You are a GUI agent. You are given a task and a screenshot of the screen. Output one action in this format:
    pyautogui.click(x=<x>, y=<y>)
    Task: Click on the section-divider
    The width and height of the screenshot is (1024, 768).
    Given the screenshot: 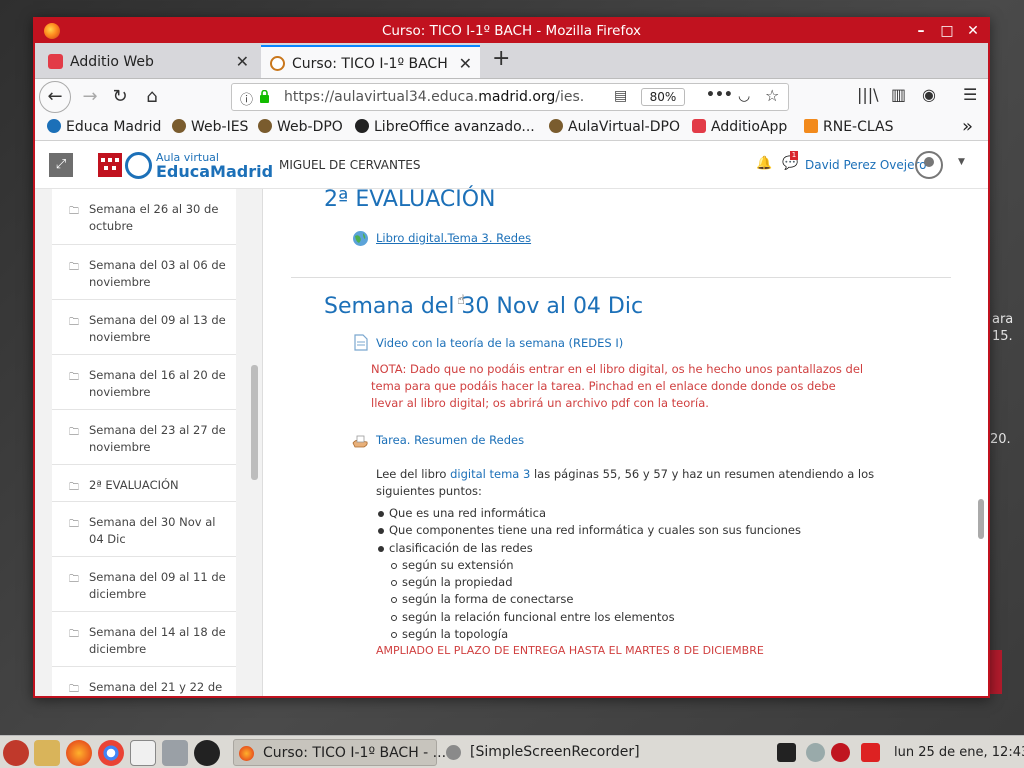 What is the action you would take?
    pyautogui.click(x=621, y=277)
    